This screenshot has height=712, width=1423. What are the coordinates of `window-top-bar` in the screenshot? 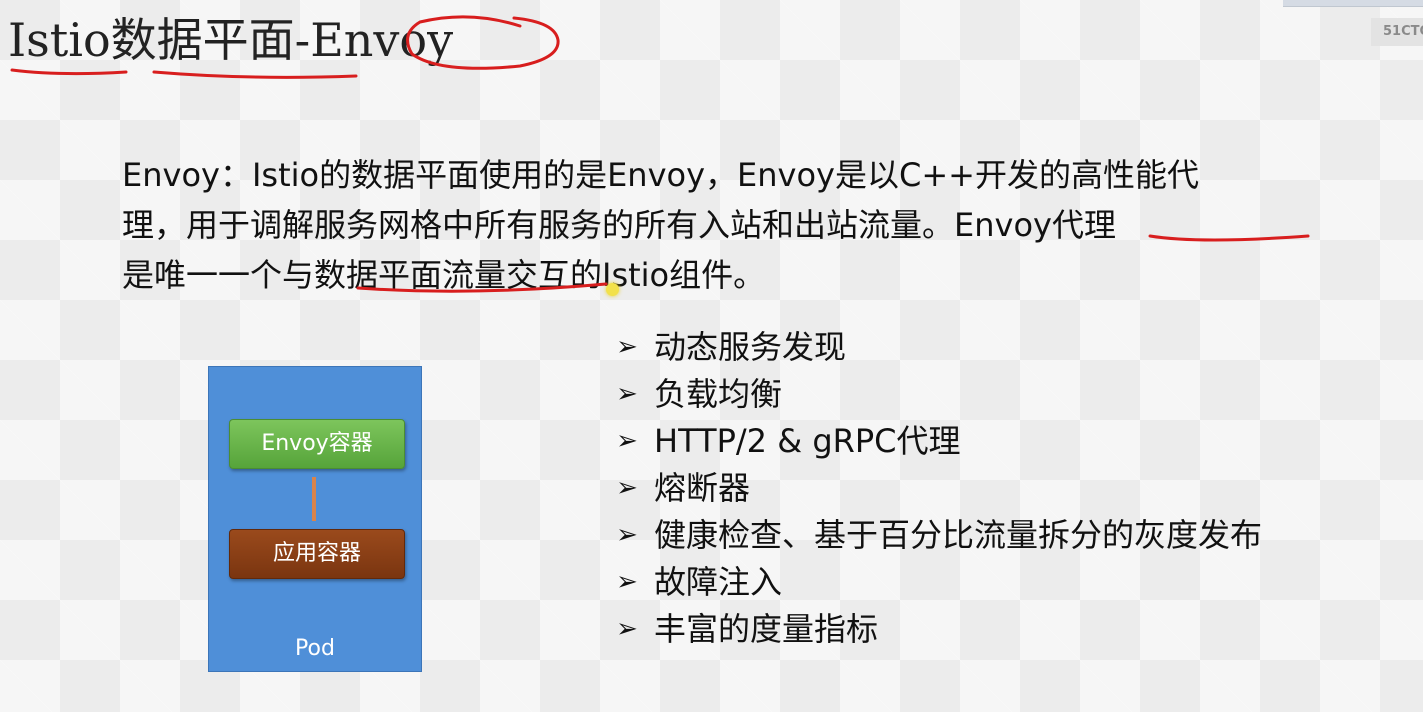 It's located at (1353, 3).